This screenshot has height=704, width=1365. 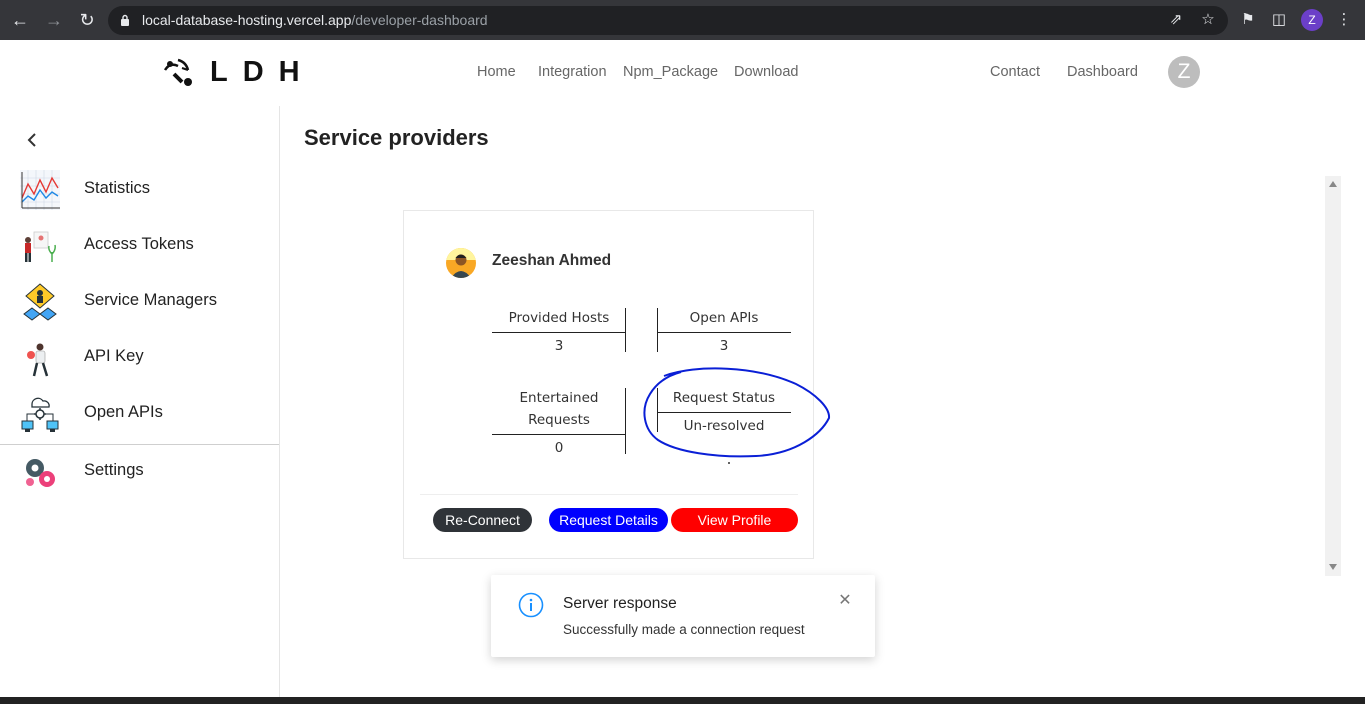 I want to click on stat-provided-hosts: Provided Hosts 3, so click(x=559, y=331).